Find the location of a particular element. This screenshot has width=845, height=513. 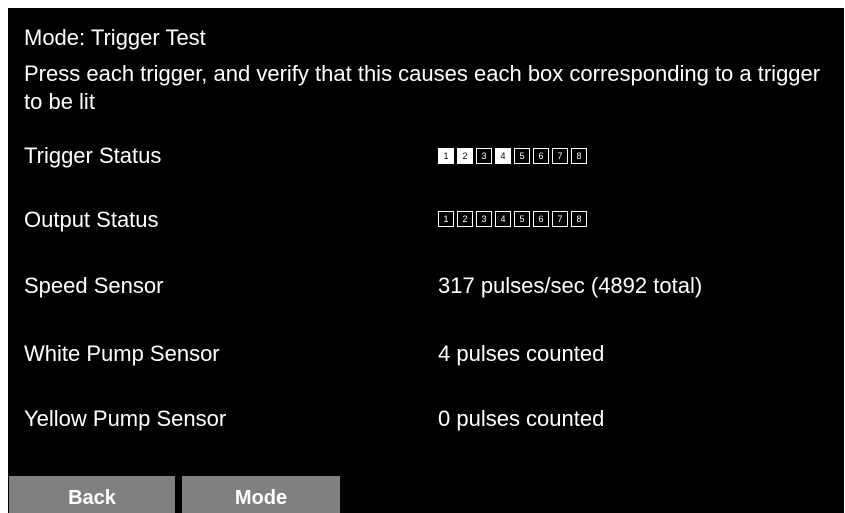

speed-sensor-label: Speed Sensor is located at coordinates (94, 285).